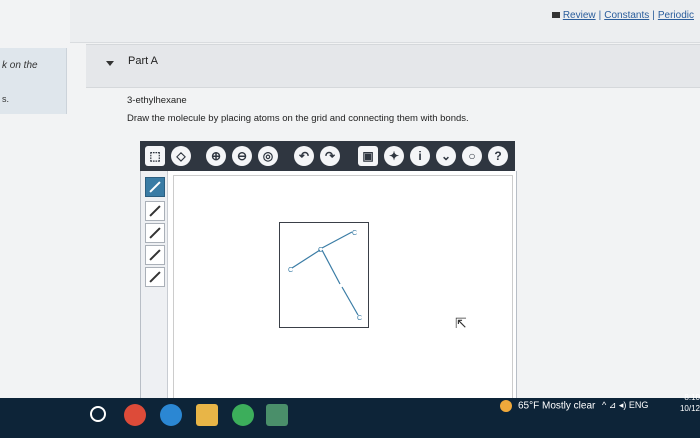 The width and height of the screenshot is (700, 438). I want to click on volume-icon: ◂), so click(623, 405).